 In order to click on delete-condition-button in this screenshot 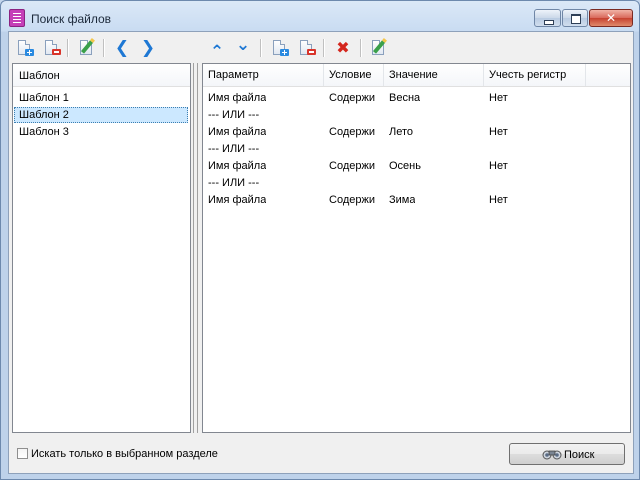, I will do `click(307, 48)`.